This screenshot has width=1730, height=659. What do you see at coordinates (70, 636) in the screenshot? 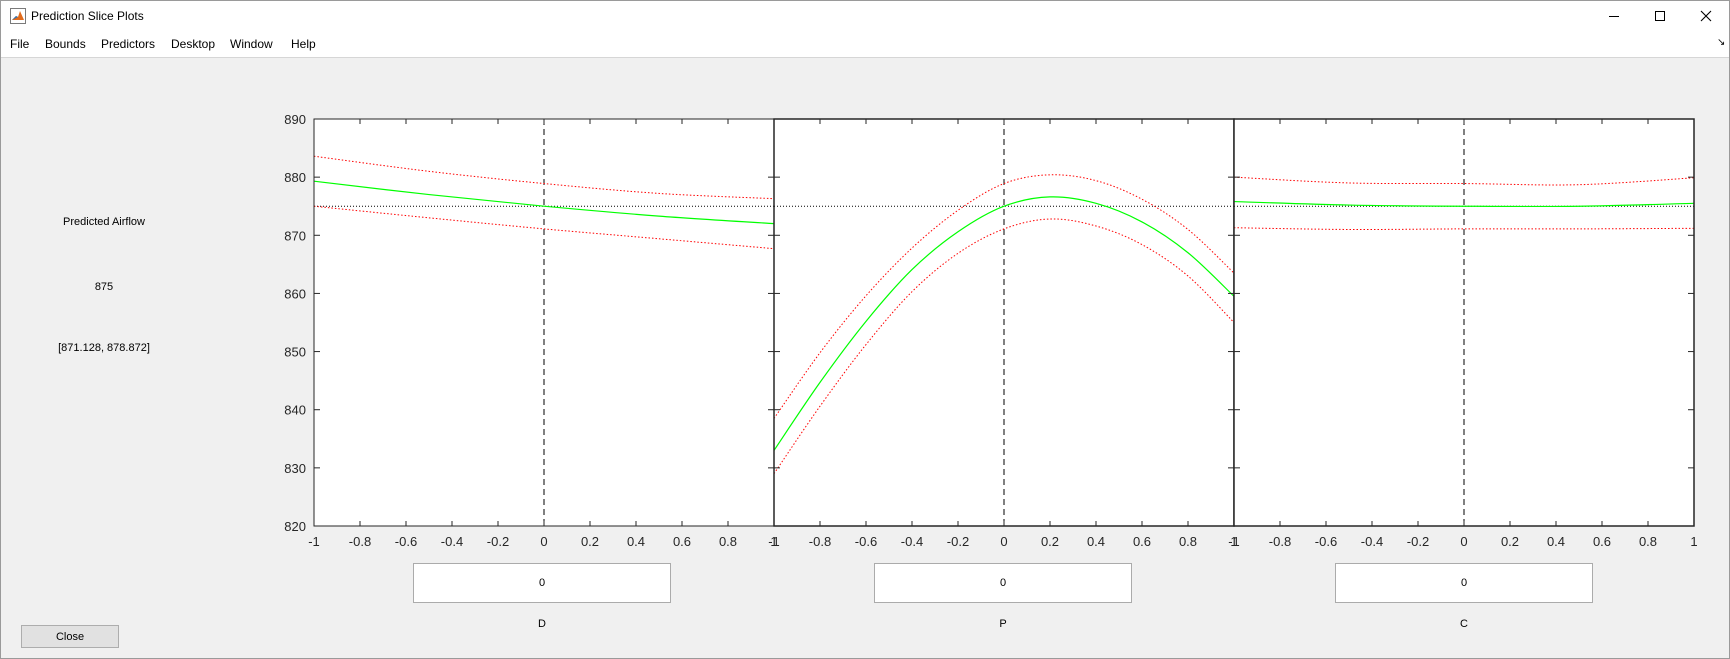
I see `close-button: Close` at bounding box center [70, 636].